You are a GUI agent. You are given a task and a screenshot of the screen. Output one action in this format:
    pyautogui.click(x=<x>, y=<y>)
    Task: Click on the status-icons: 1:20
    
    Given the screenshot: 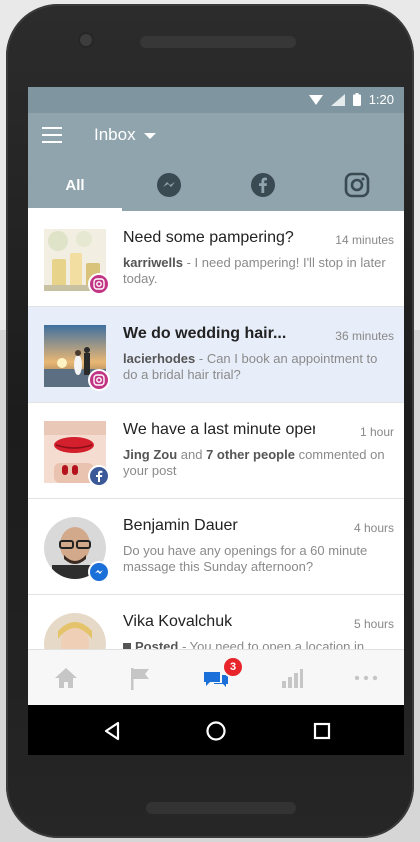 What is the action you would take?
    pyautogui.click(x=351, y=99)
    